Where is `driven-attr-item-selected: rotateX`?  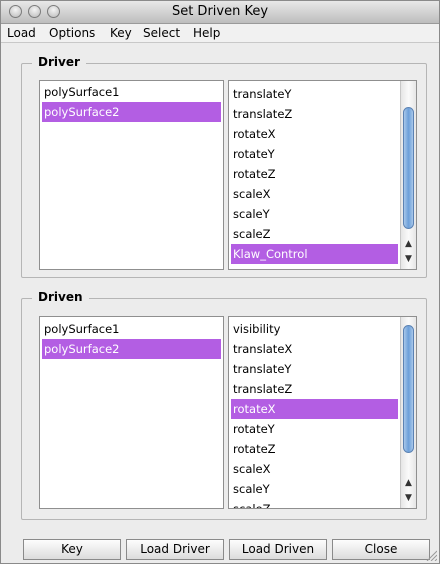
driven-attr-item-selected: rotateX is located at coordinates (314, 409).